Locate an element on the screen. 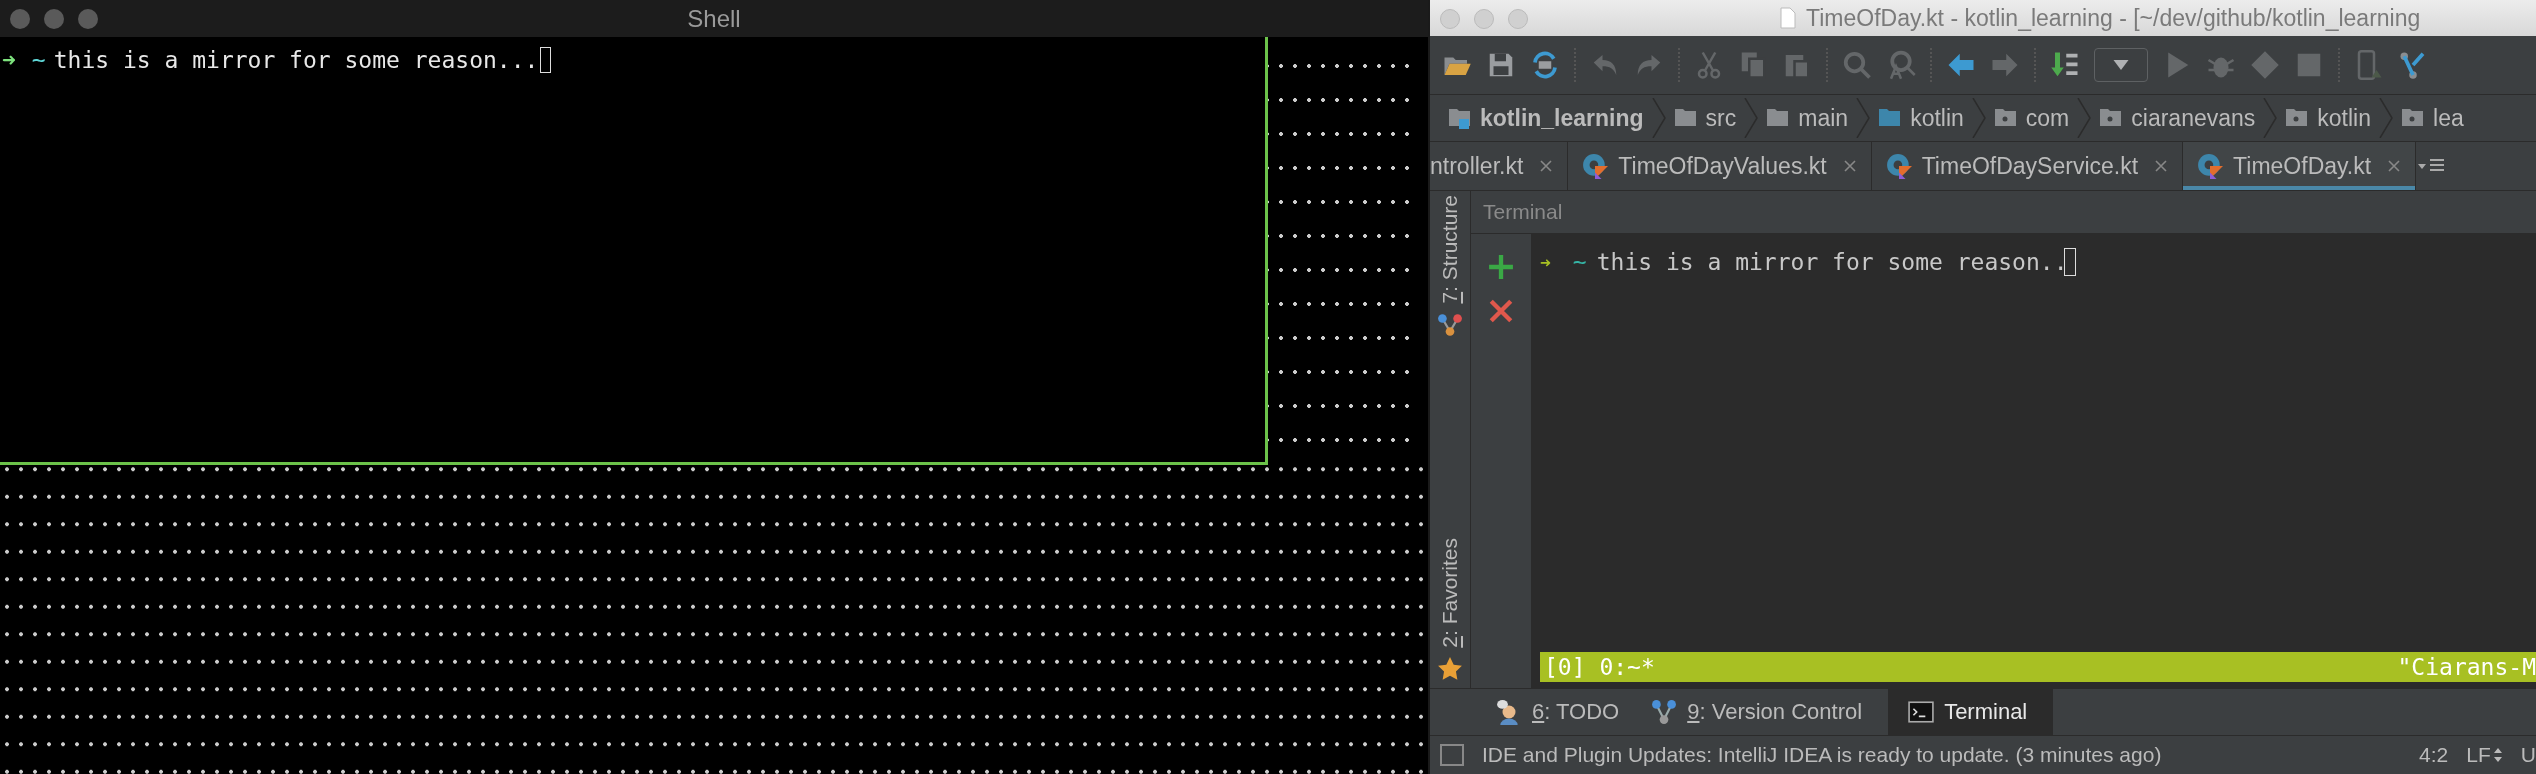 Image resolution: width=2536 pixels, height=774 pixels. editor-tab: ntroller.kt is located at coordinates (1499, 166).